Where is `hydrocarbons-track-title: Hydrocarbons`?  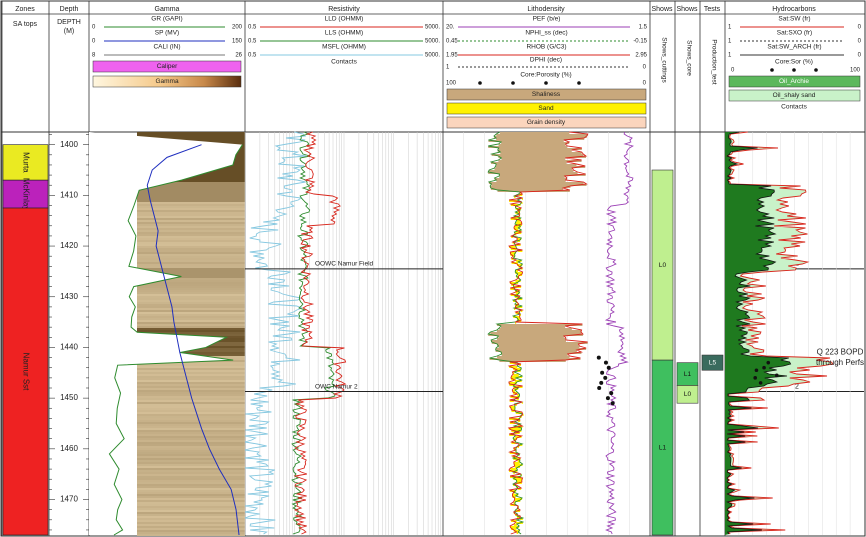
hydrocarbons-track-title: Hydrocarbons is located at coordinates (794, 9).